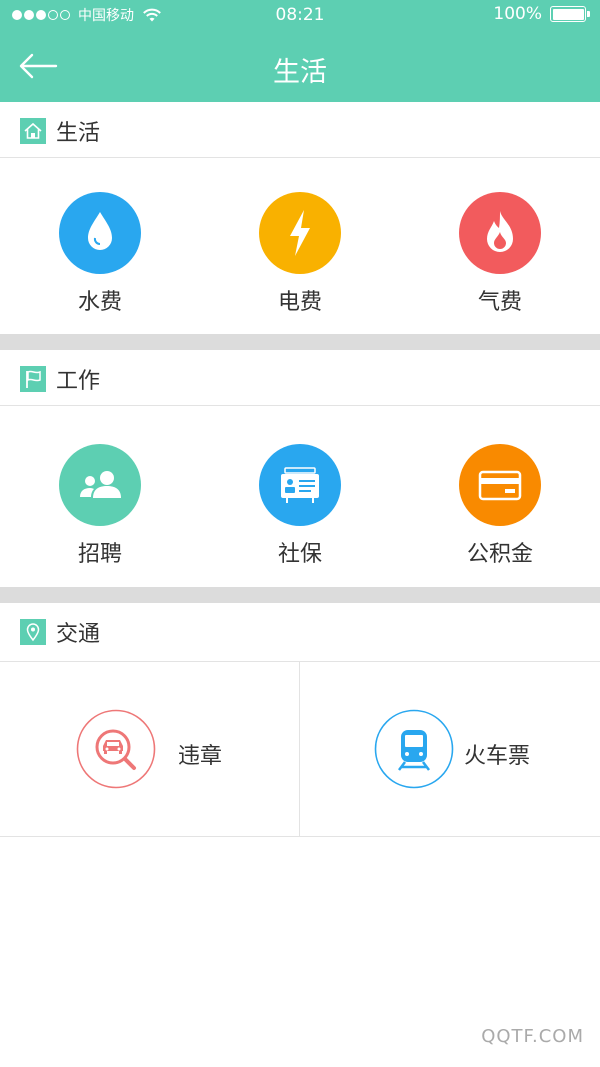 This screenshot has height=1067, width=600. Describe the element at coordinates (99, 554) in the screenshot. I see `work-item-label: 招聘` at that location.